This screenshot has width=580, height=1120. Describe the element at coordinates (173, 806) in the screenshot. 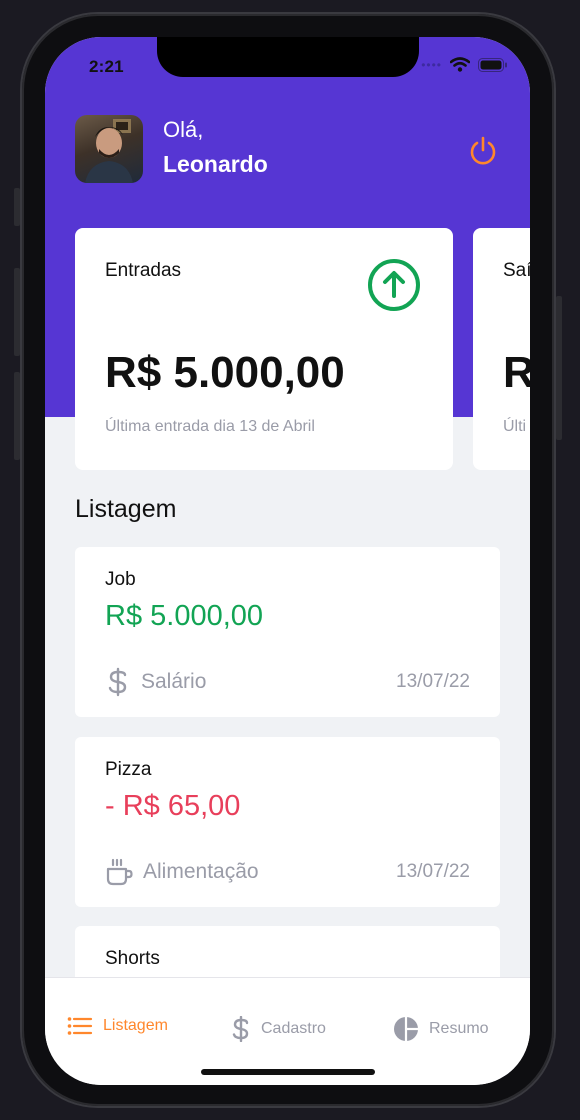

I see `transaction-amount: - R$ 65,00` at that location.